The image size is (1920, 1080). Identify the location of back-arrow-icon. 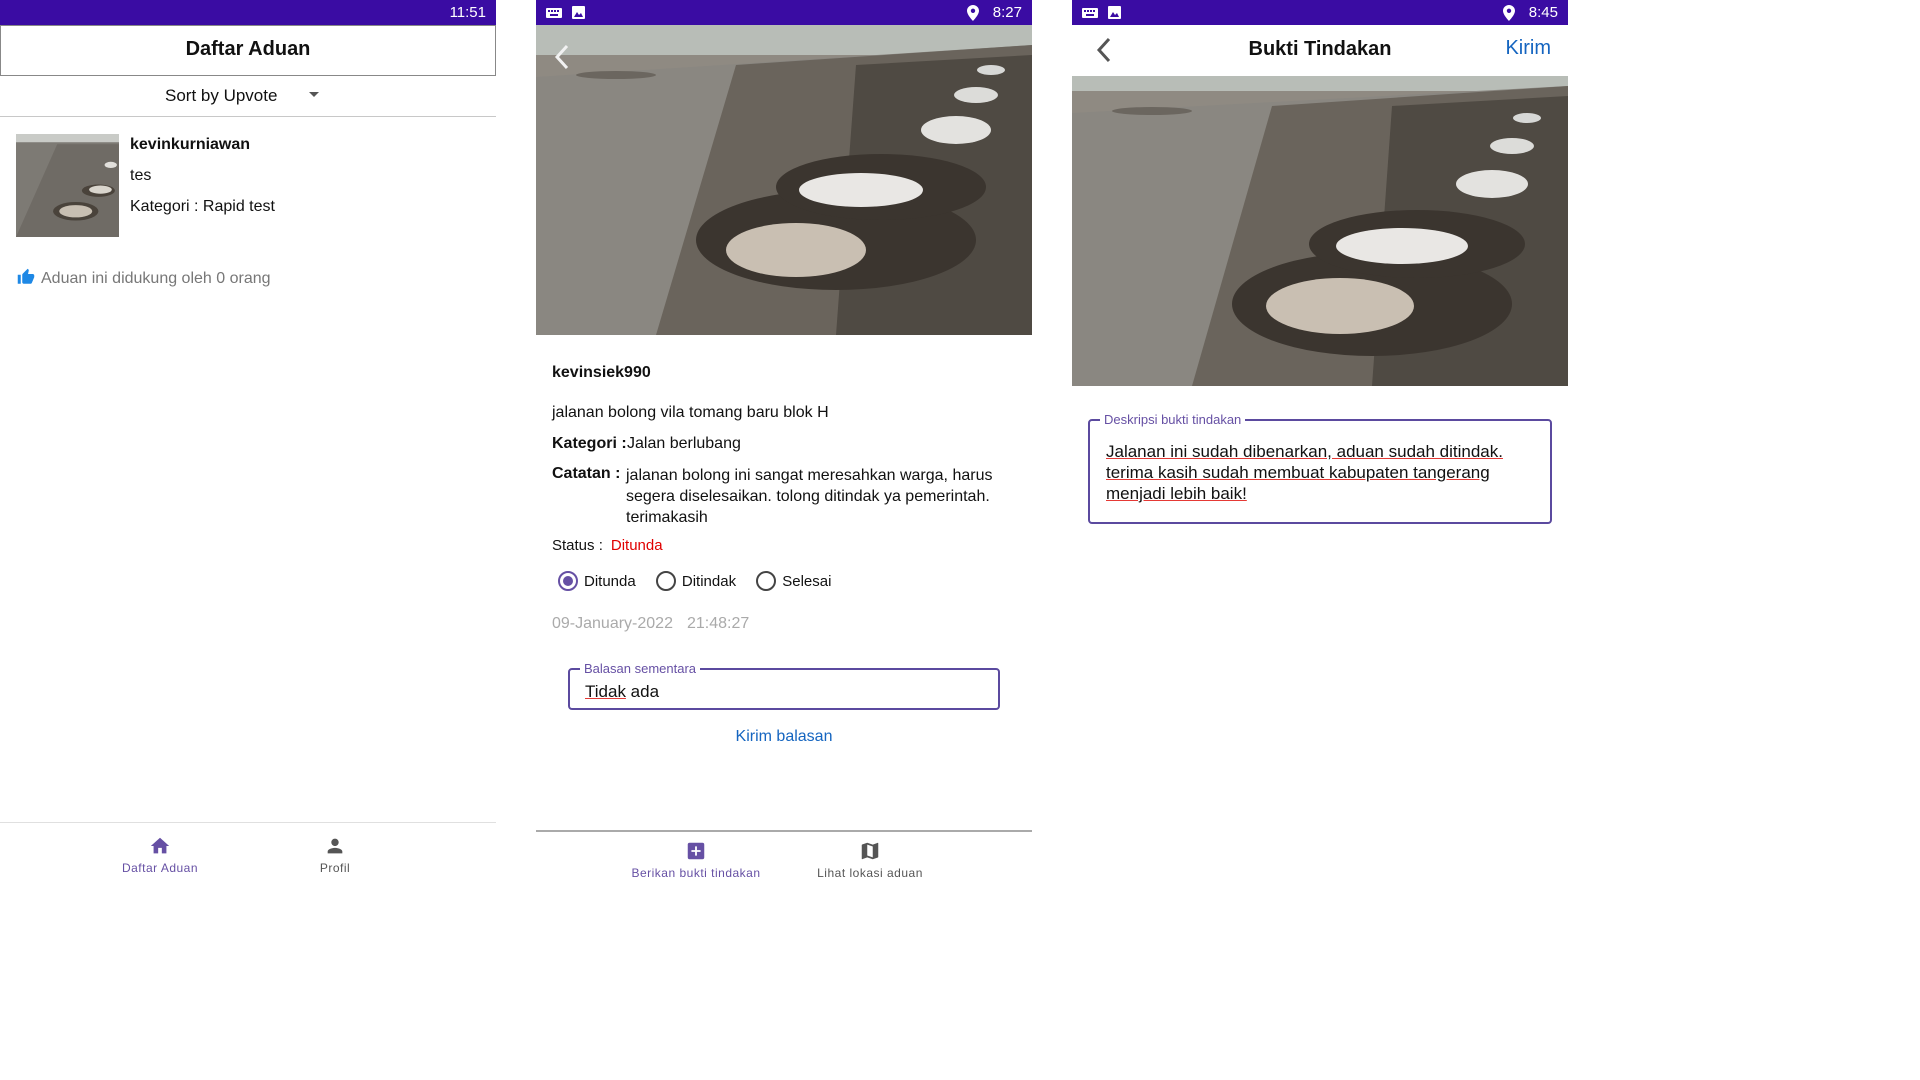
(562, 57).